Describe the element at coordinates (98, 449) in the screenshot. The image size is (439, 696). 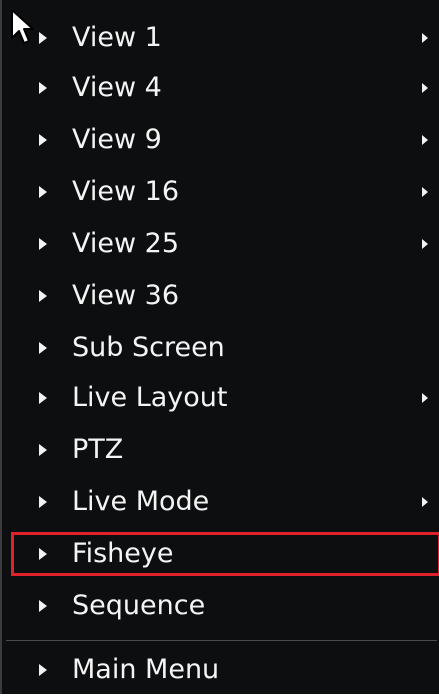
I see `menu-item-label: PTZ` at that location.